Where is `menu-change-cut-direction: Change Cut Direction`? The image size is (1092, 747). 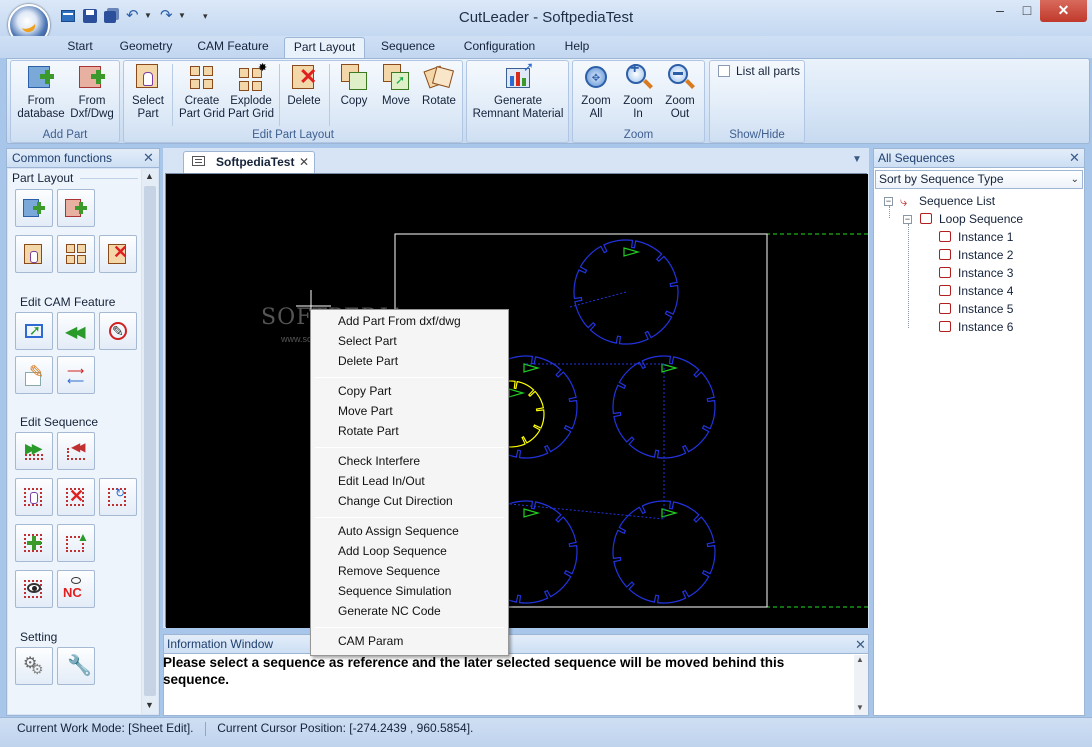
menu-change-cut-direction: Change Cut Direction is located at coordinates (395, 501).